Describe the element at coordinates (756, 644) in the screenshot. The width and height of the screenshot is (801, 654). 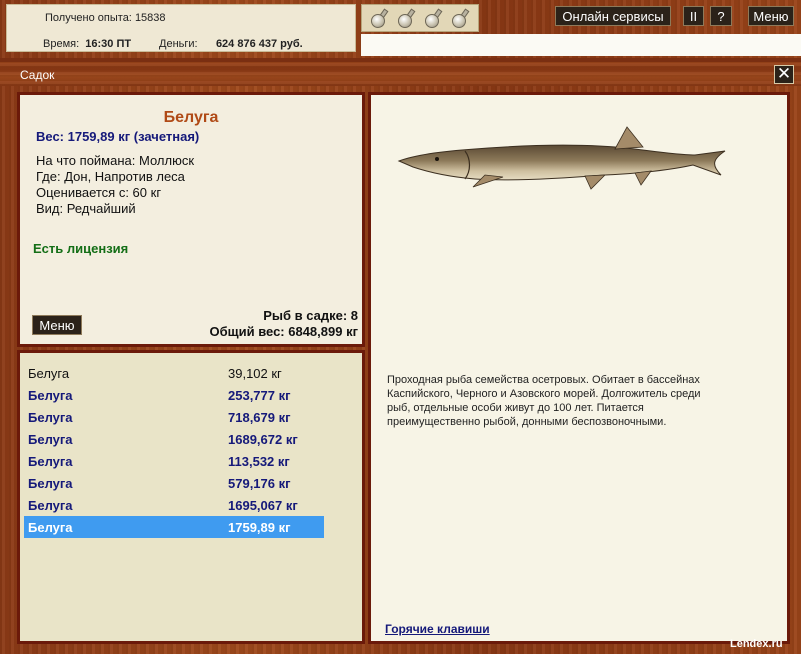
I see `watermark: Lendex.ru` at that location.